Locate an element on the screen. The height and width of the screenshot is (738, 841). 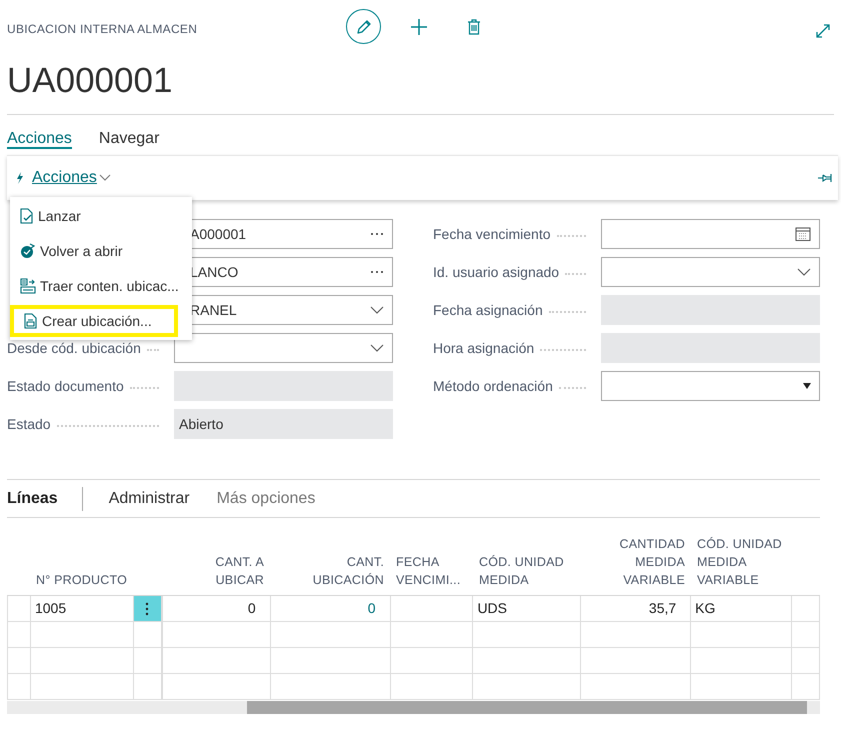
field-label: Estado is located at coordinates (29, 424).